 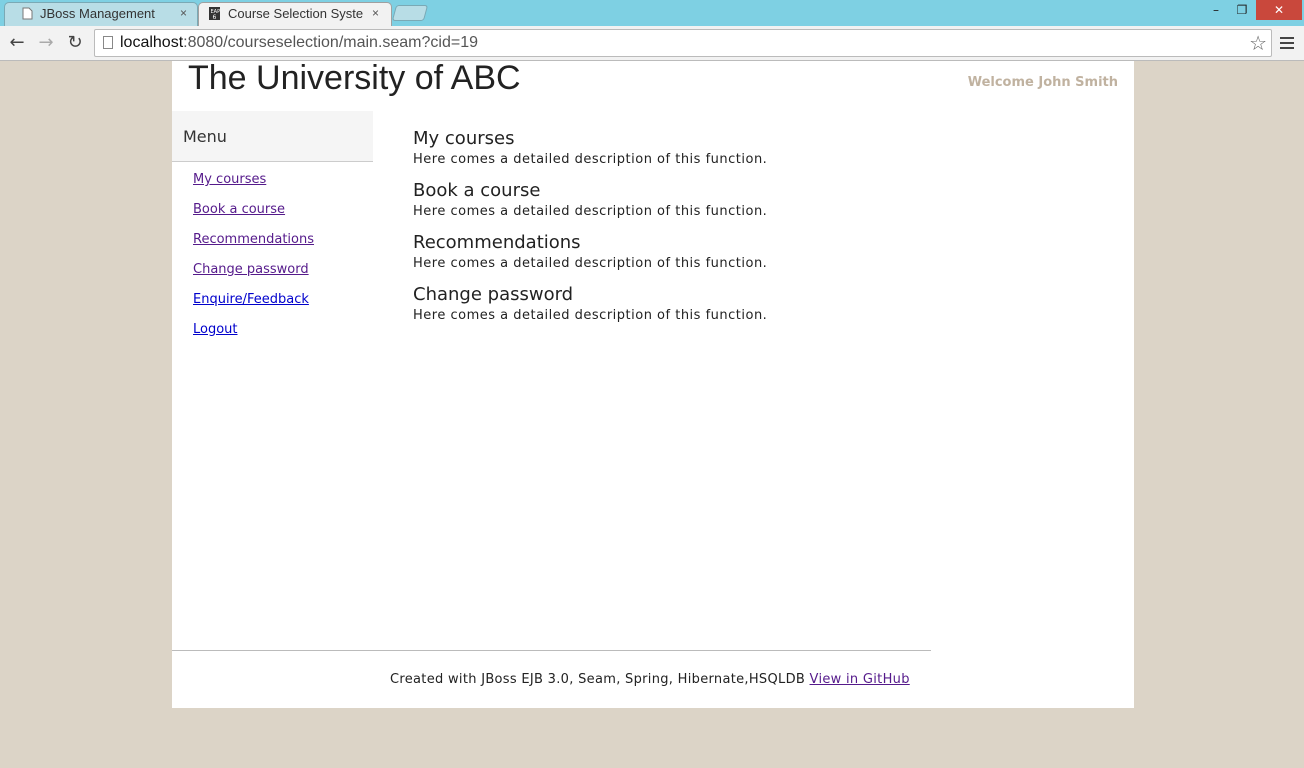 What do you see at coordinates (152, 42) in the screenshot?
I see `url-host: localhost` at bounding box center [152, 42].